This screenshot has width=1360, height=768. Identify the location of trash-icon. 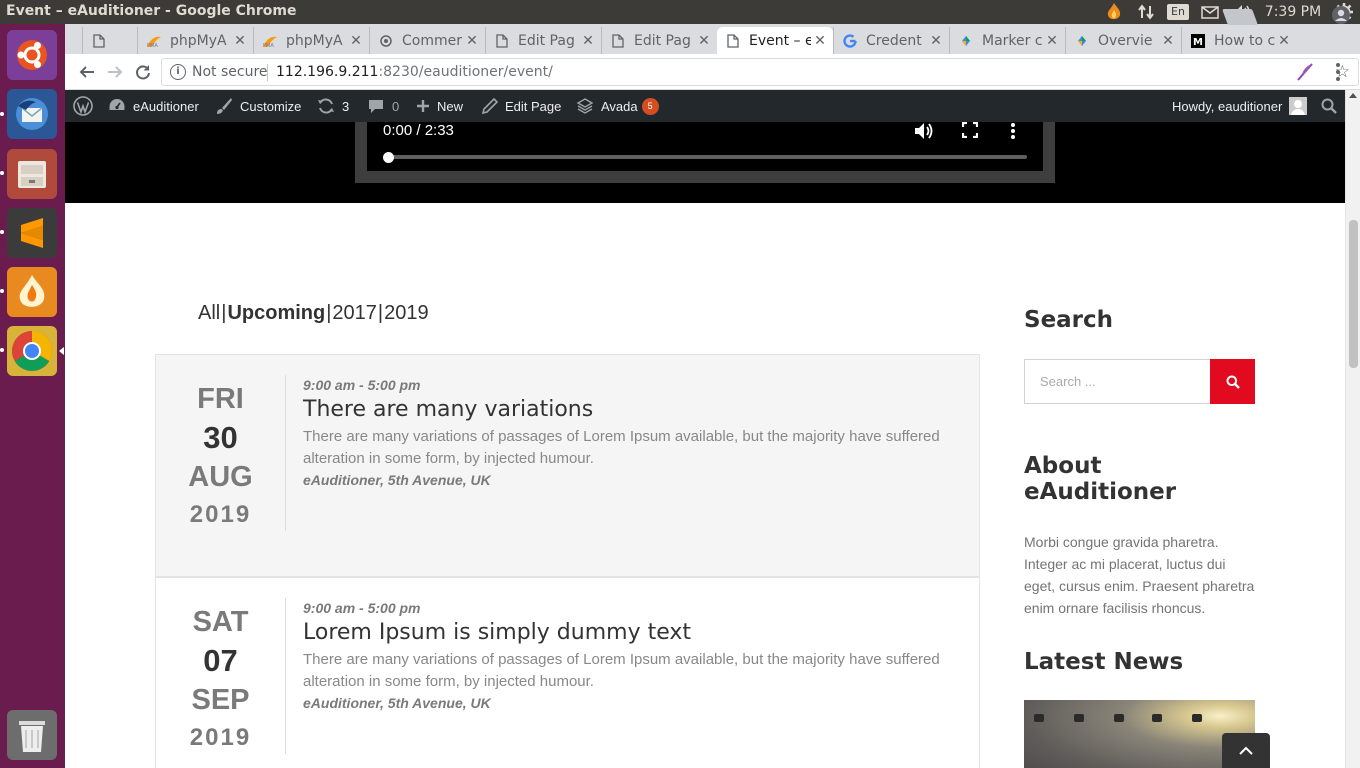
(32, 735).